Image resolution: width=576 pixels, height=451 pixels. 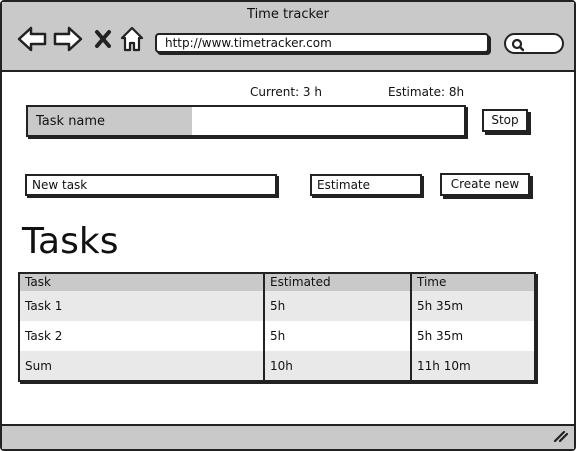 What do you see at coordinates (141, 306) in the screenshot?
I see `task-cell: Task 1` at bounding box center [141, 306].